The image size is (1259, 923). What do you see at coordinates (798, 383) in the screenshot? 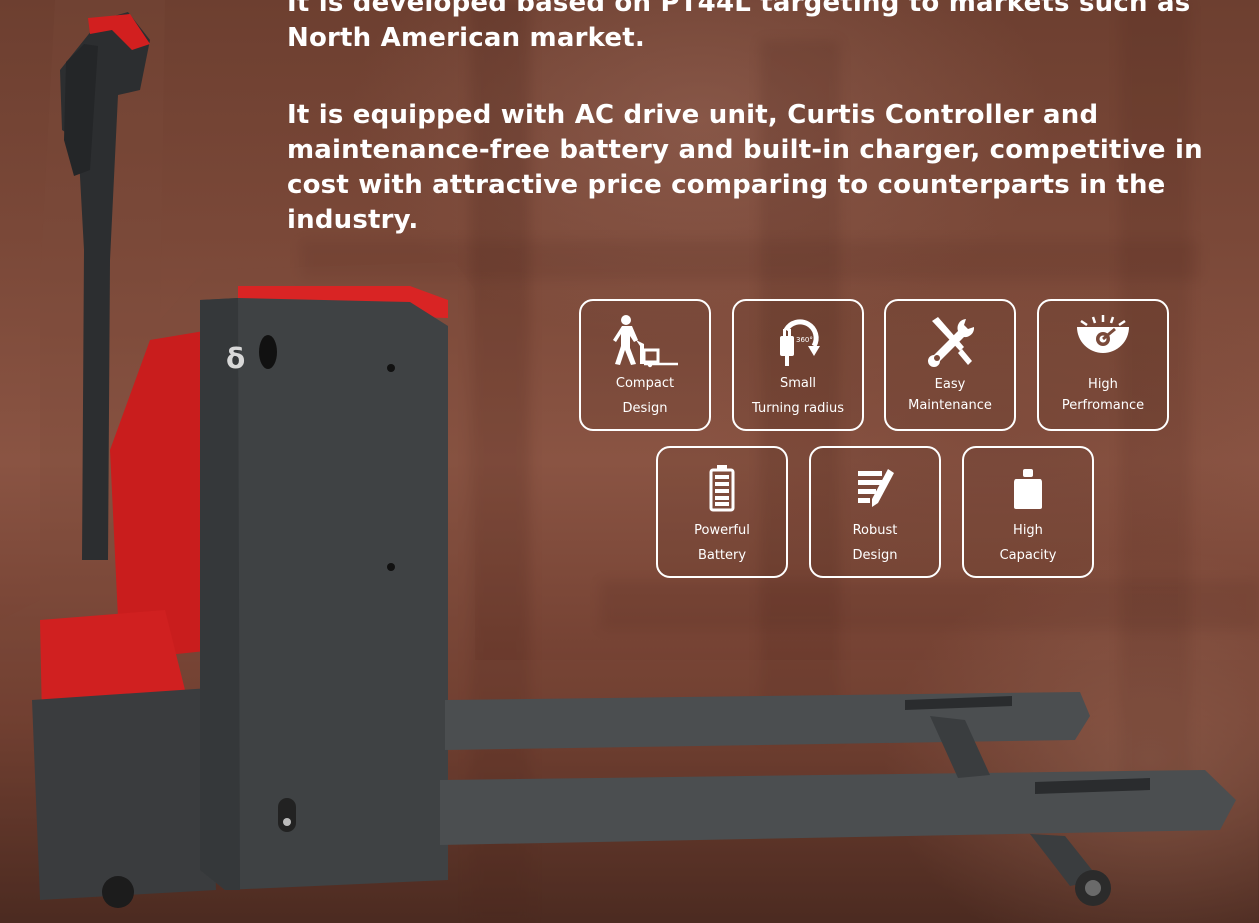
I see `feature-line1: Small` at bounding box center [798, 383].